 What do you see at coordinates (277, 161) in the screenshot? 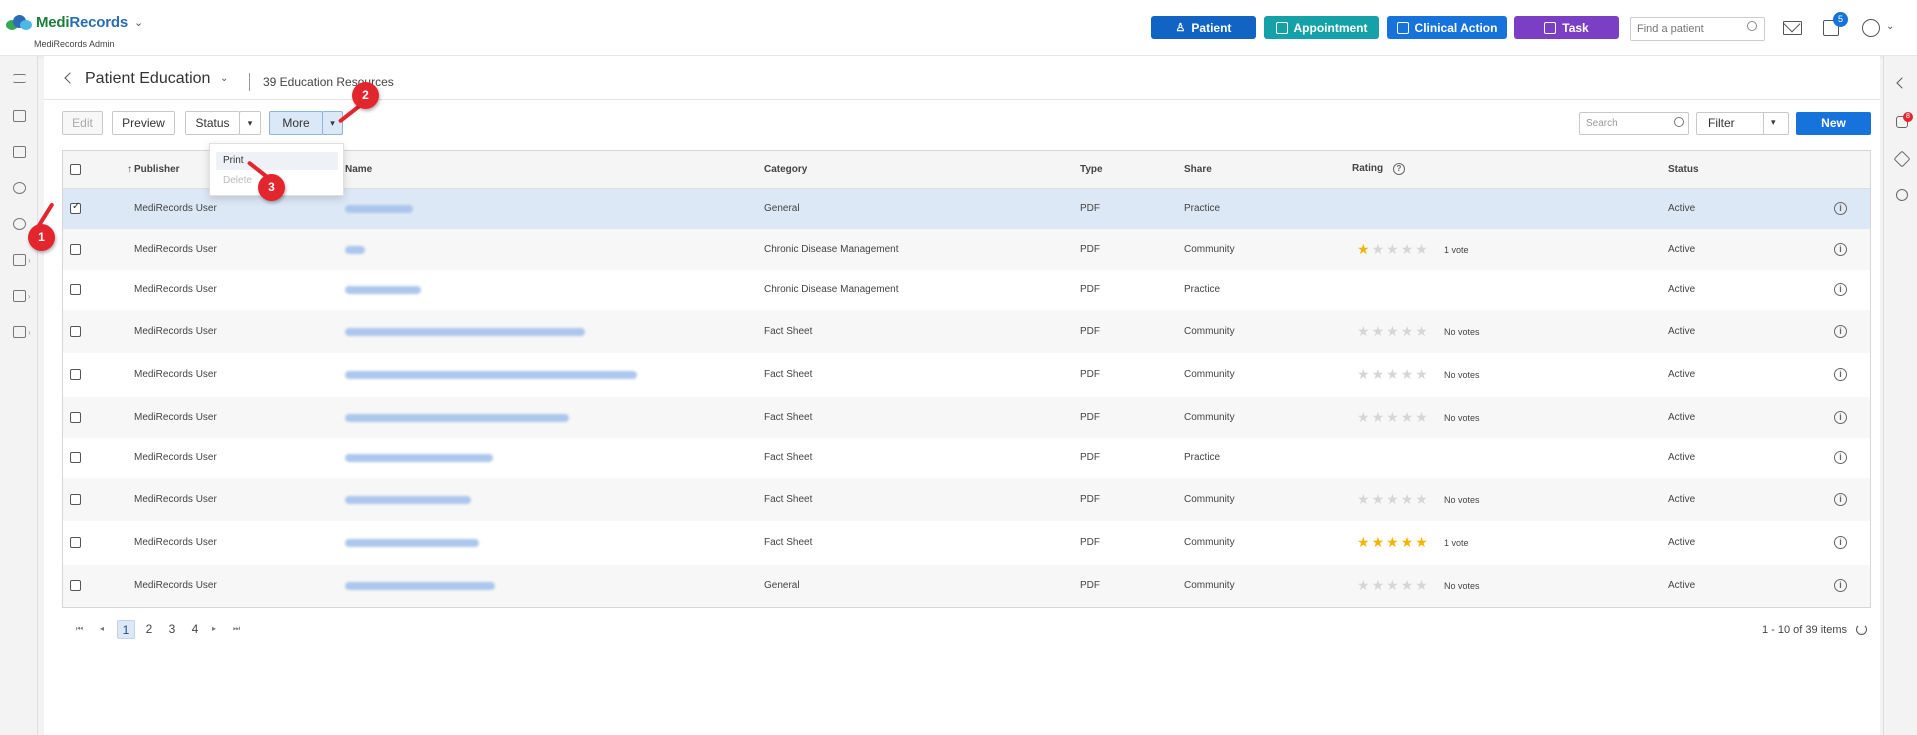
I see `print-menu-item: Print` at bounding box center [277, 161].